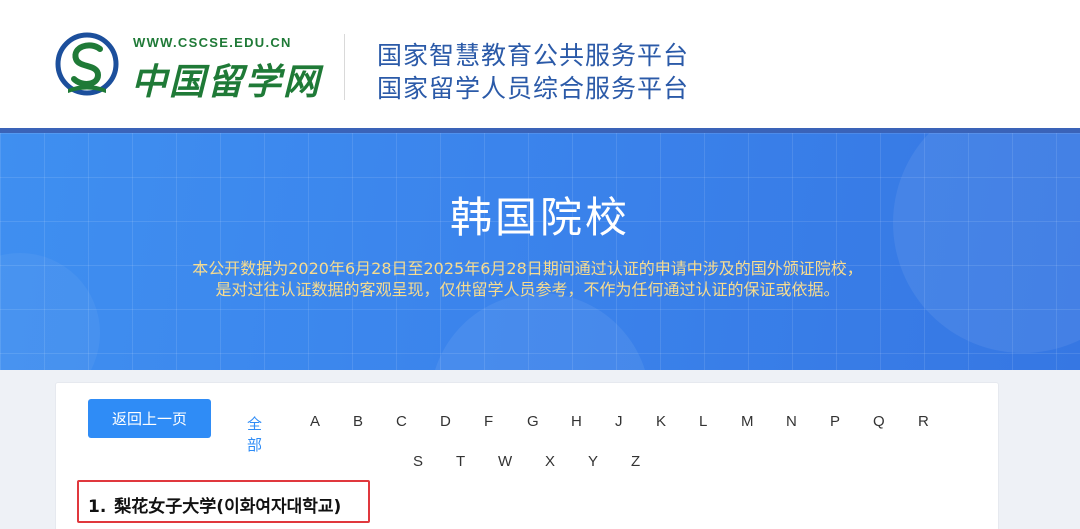  I want to click on letter-filter-j: J, so click(619, 421).